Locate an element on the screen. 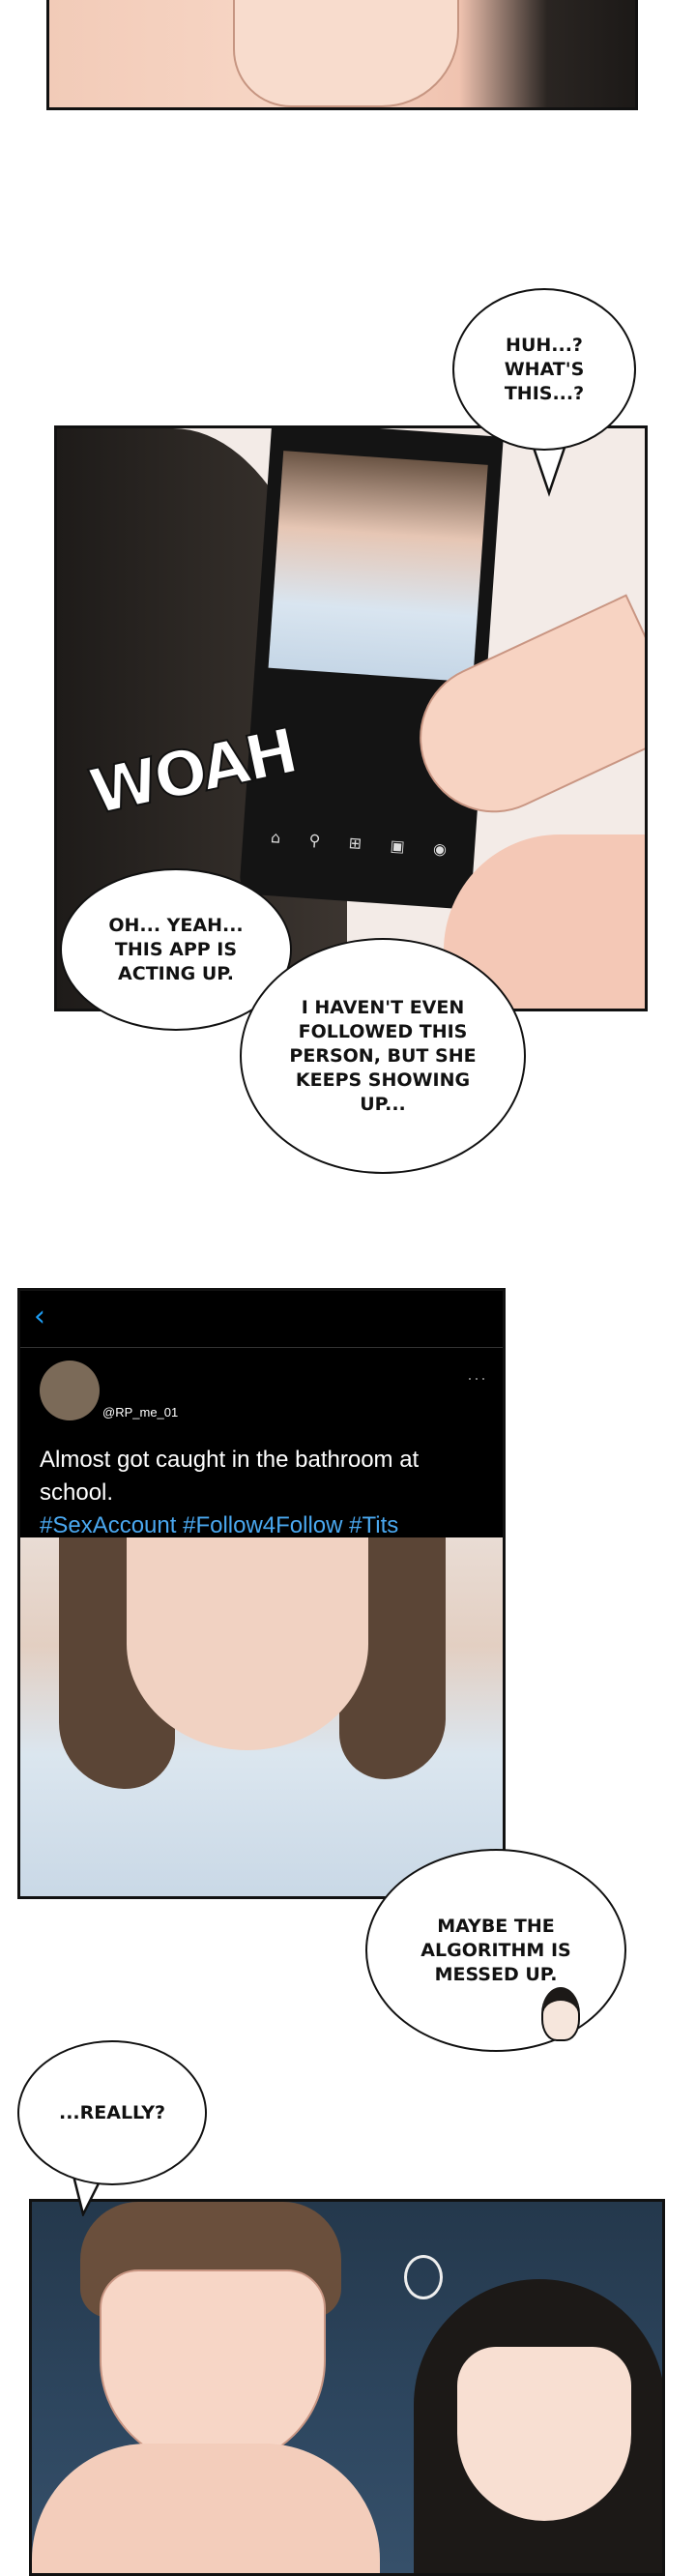 Image resolution: width=696 pixels, height=2576 pixels. confusion-swirl-icon is located at coordinates (423, 2277).